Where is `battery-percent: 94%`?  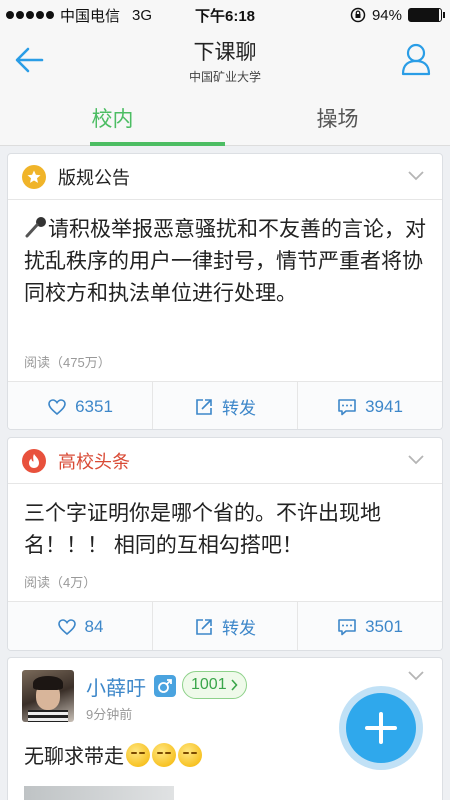
battery-percent: 94% is located at coordinates (386, 15).